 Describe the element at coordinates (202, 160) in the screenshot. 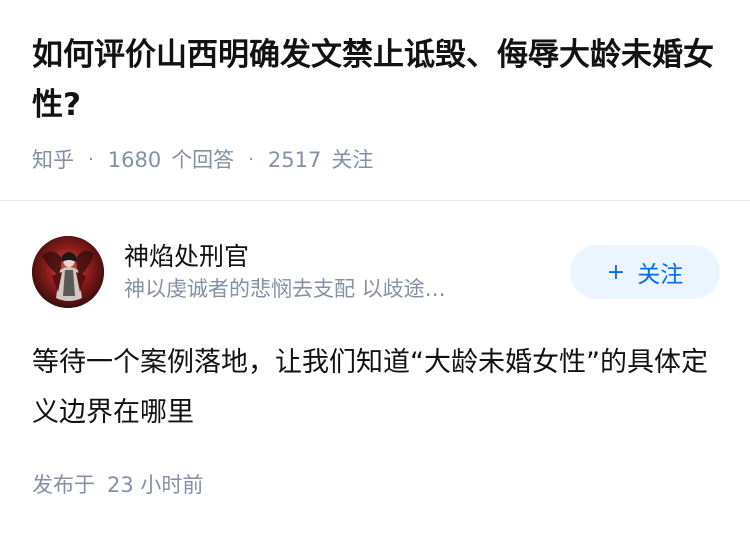

I see `answers-label: 个回答` at that location.